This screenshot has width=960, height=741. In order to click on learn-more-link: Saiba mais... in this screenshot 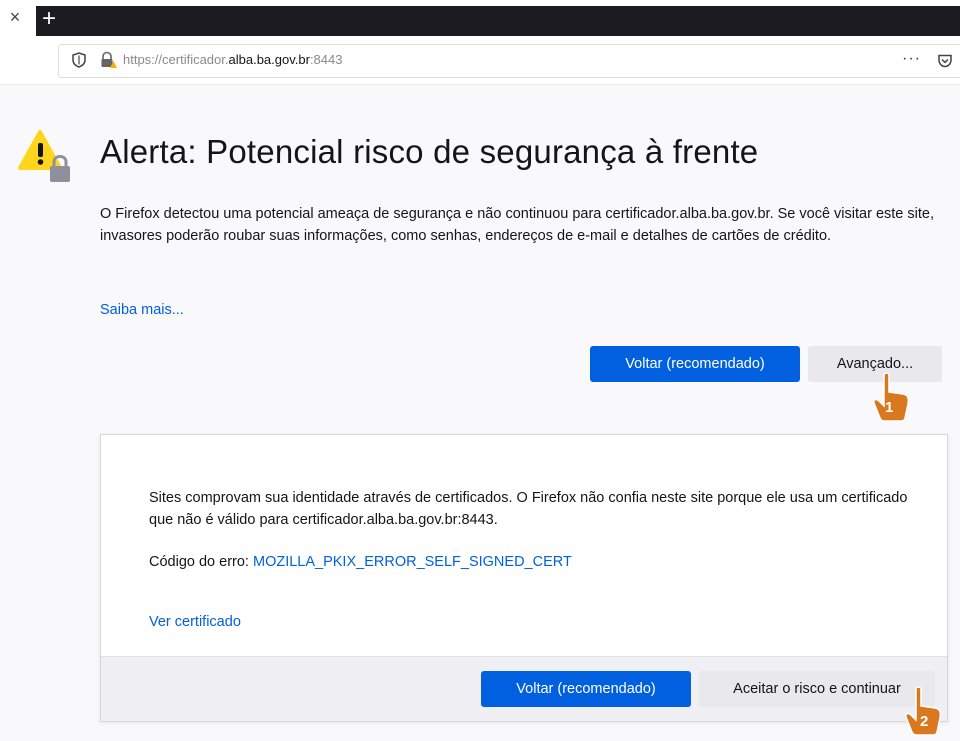, I will do `click(142, 310)`.